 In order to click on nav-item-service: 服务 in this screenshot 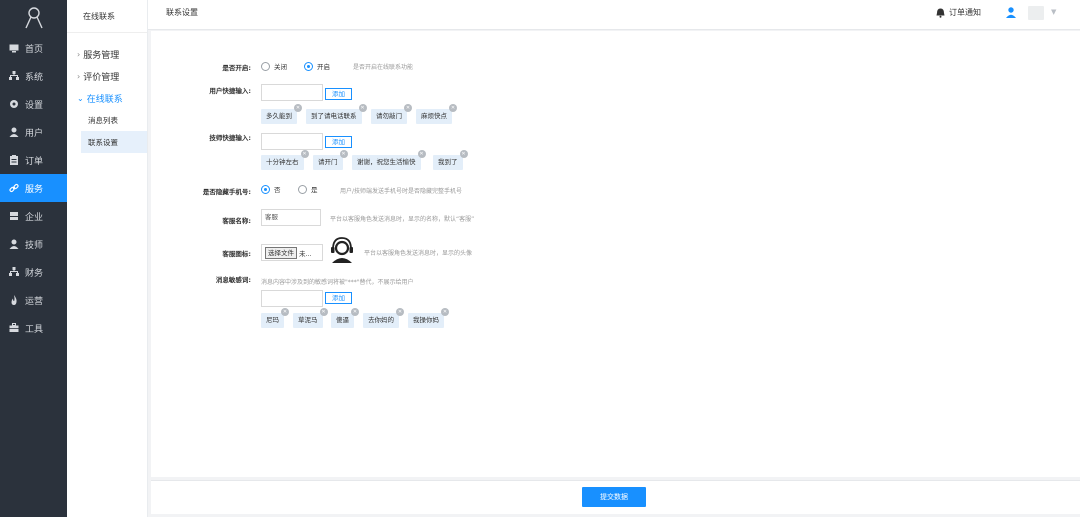, I will do `click(33, 188)`.